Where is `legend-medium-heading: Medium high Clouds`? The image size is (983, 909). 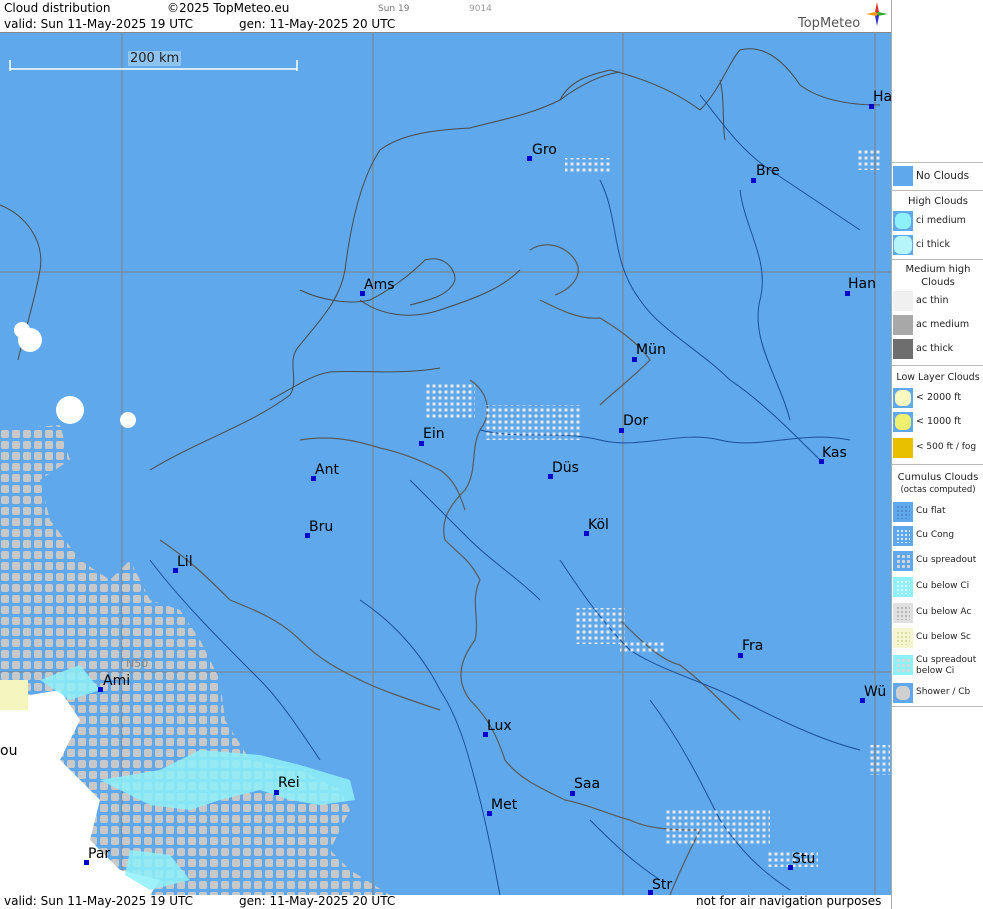
legend-medium-heading: Medium high Clouds is located at coordinates (938, 276).